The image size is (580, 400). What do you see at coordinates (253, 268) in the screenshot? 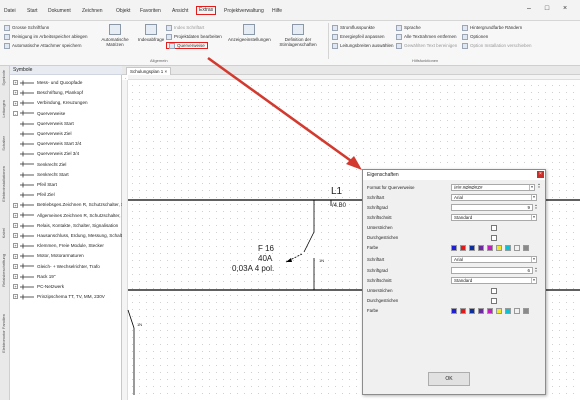
I see `label-rating: 0,03A 4 pol.` at bounding box center [253, 268].